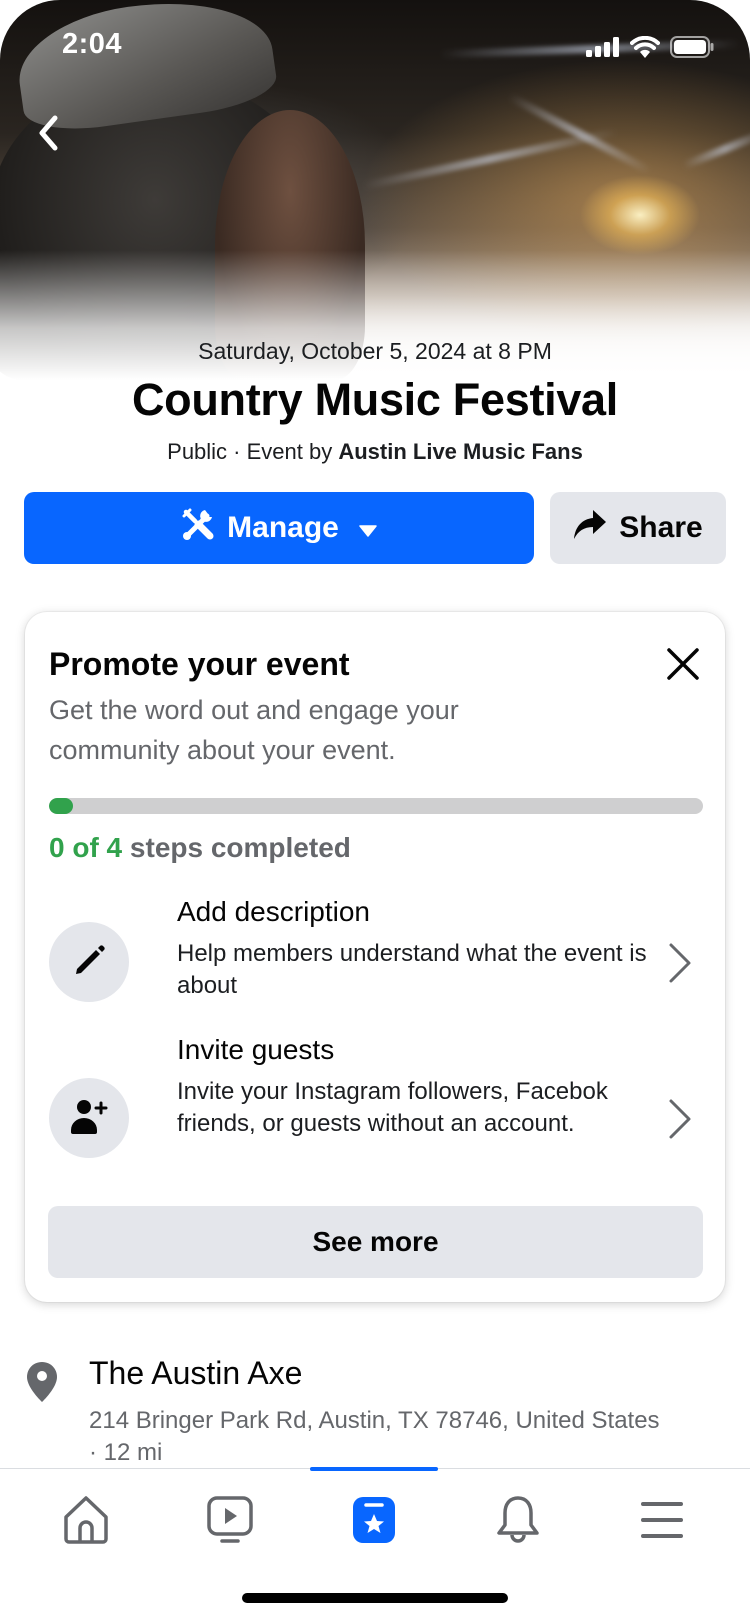 This screenshot has width=750, height=1624. I want to click on add-person-icon, so click(89, 1118).